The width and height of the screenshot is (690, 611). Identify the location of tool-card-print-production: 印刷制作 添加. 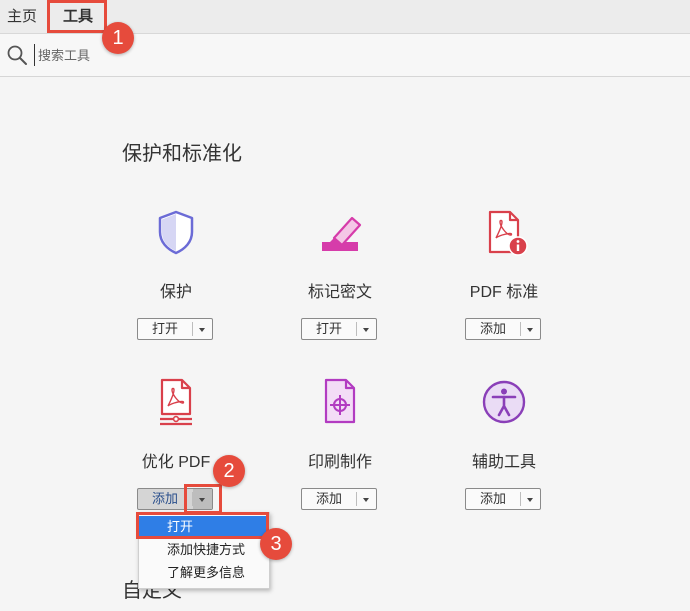
(340, 458).